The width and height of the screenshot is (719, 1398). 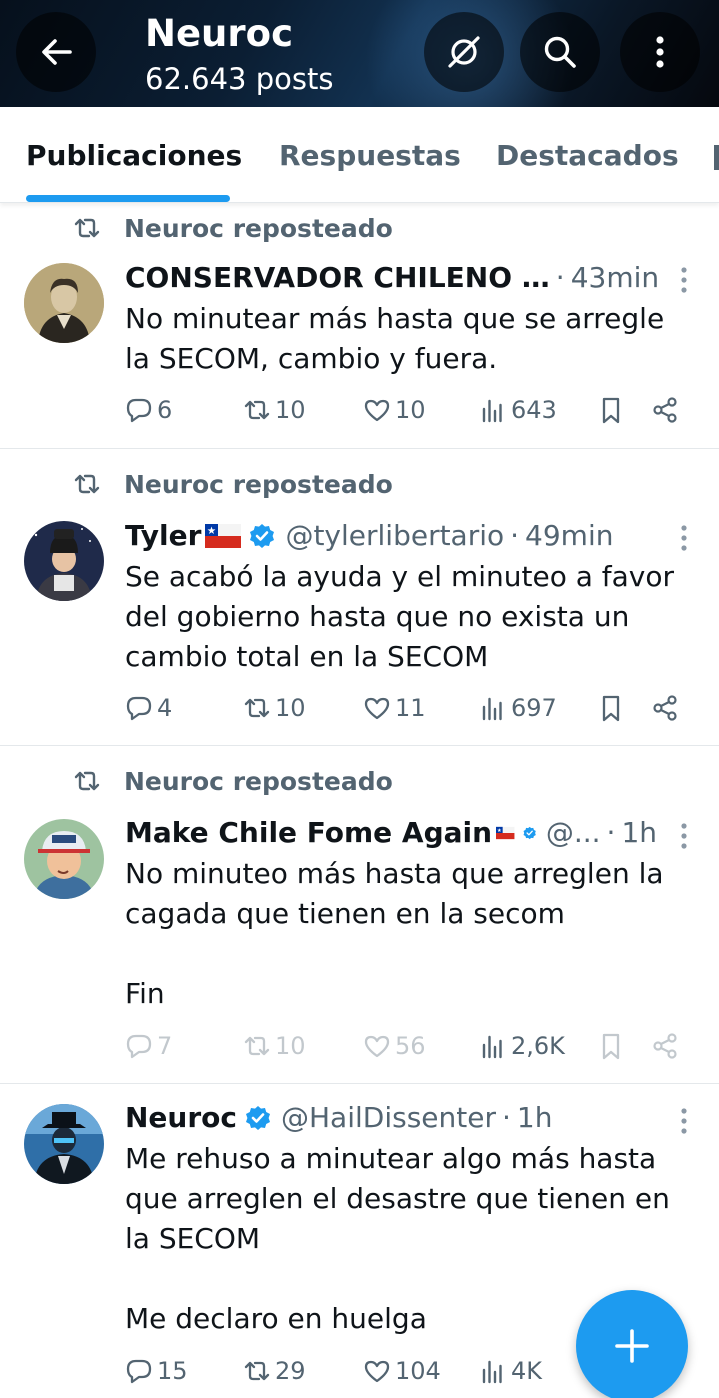 I want to click on post-meta: CONSERVADOR CHILENO … · 43min, so click(x=391, y=277).